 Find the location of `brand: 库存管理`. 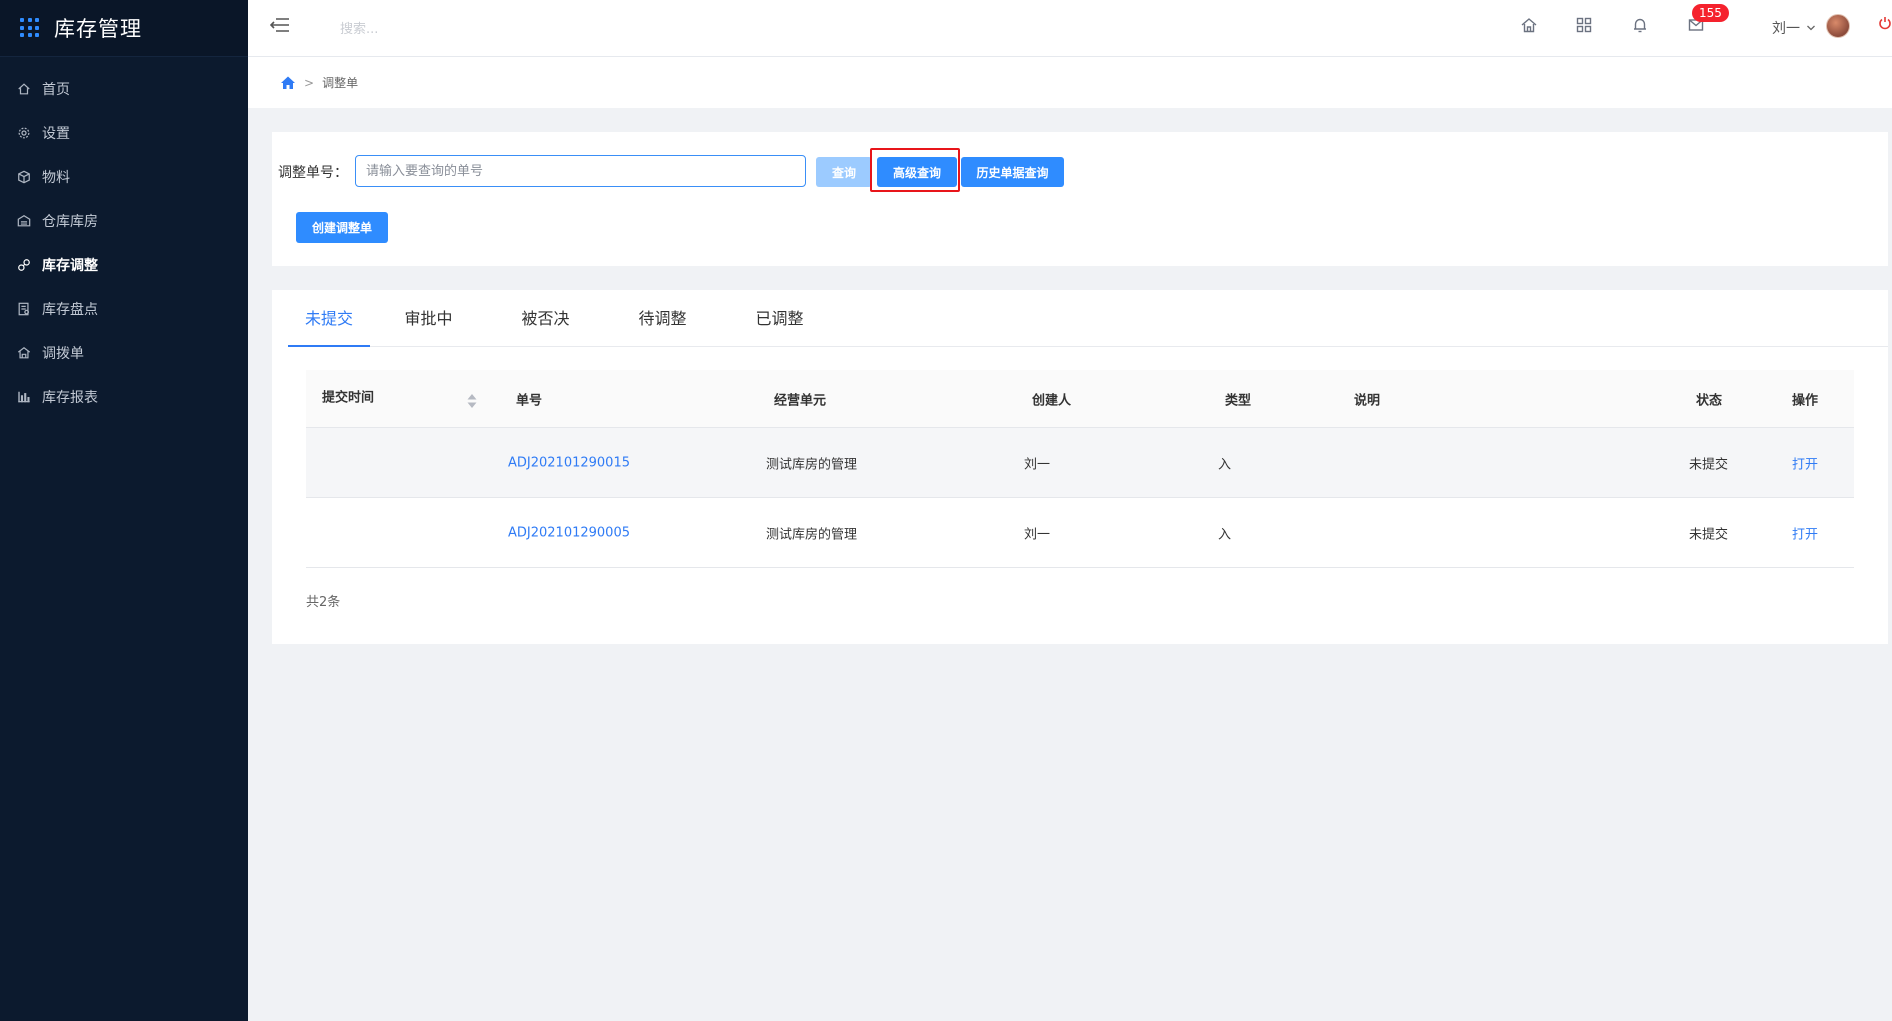

brand: 库存管理 is located at coordinates (124, 28).